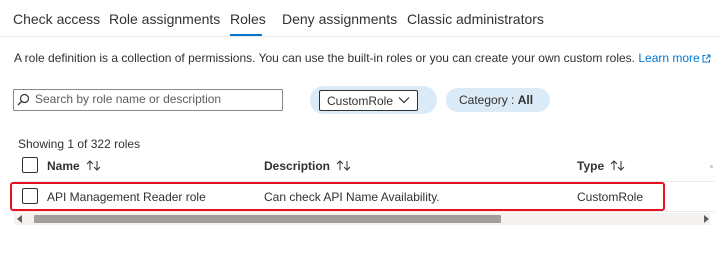 The height and width of the screenshot is (263, 728). What do you see at coordinates (23, 99) in the screenshot?
I see `search-icon` at bounding box center [23, 99].